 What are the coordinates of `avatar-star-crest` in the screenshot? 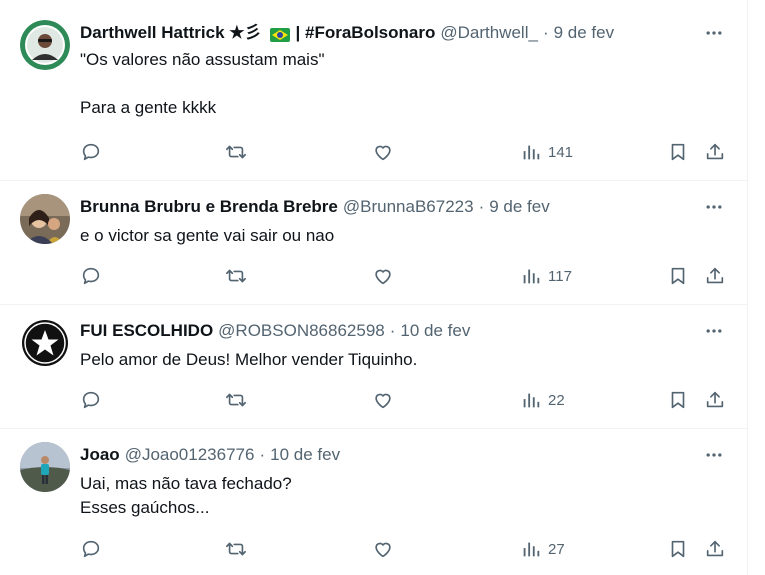 It's located at (45, 343).